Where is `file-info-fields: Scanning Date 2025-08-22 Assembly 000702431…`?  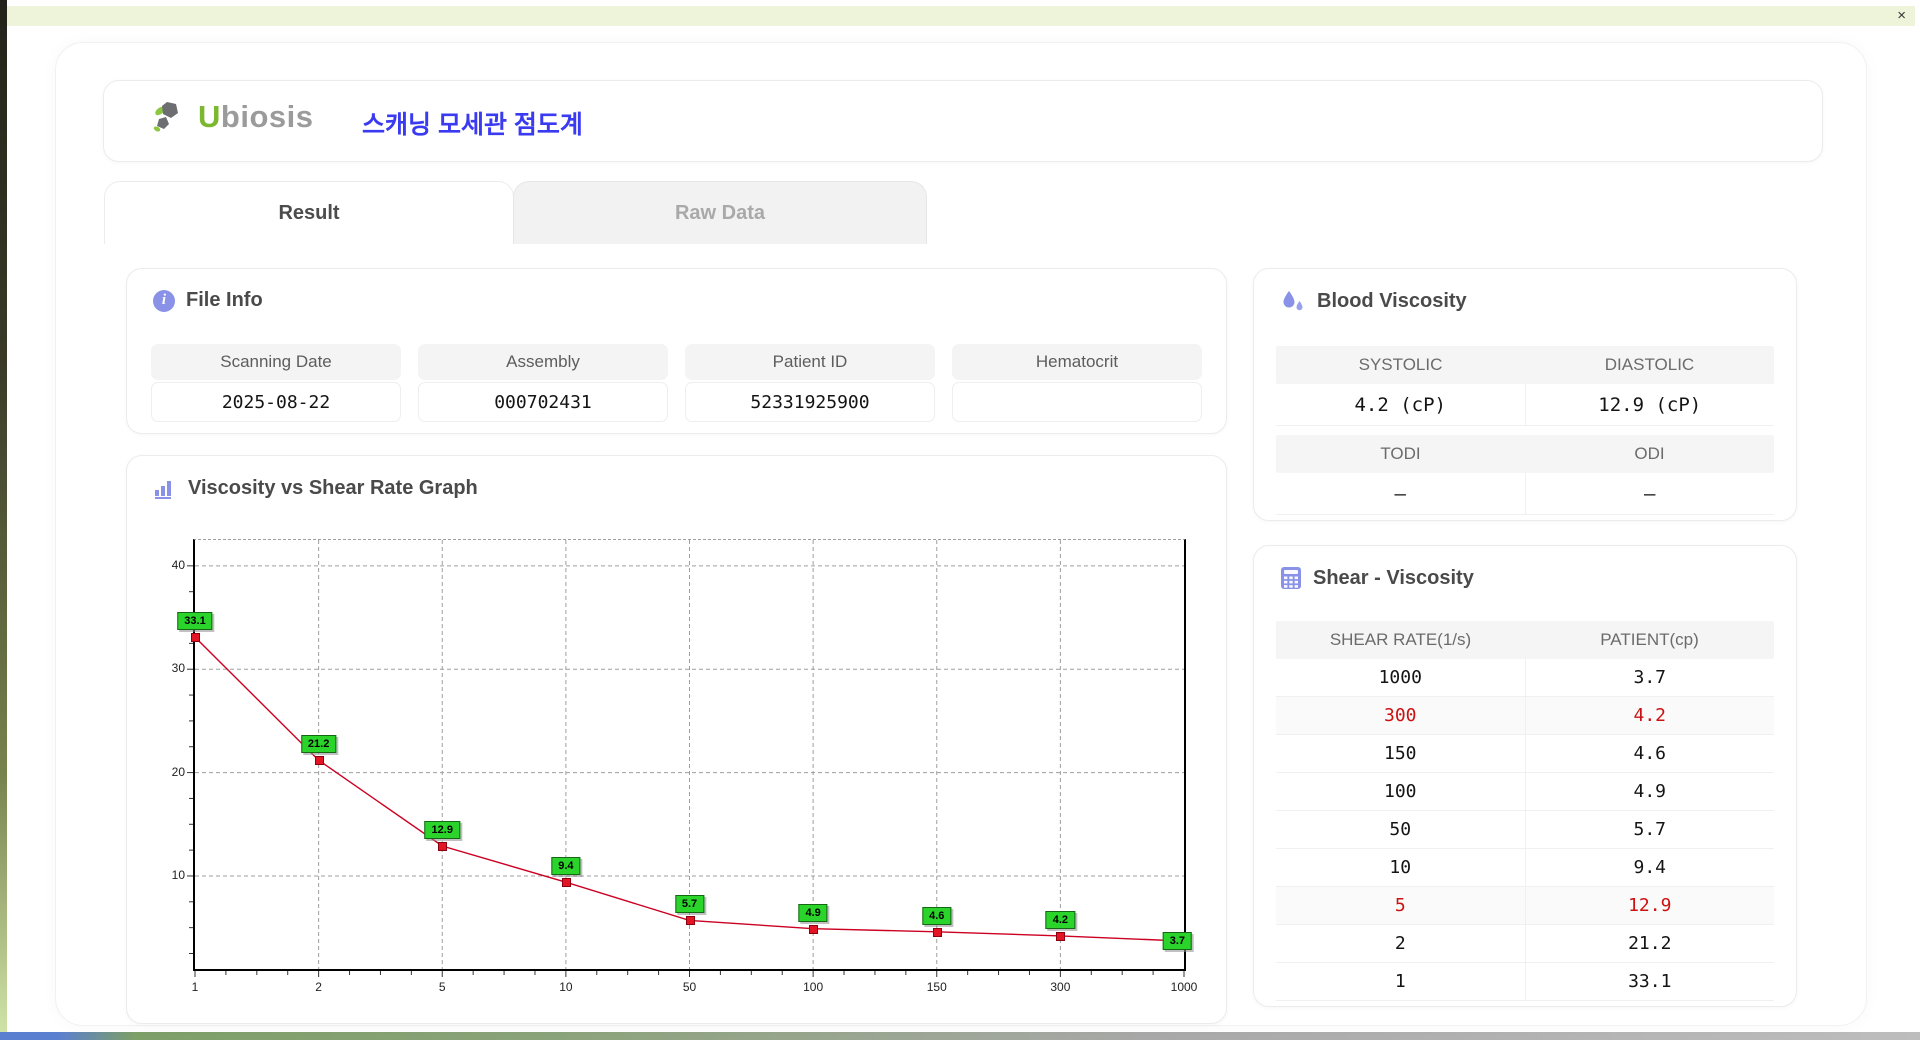 file-info-fields: Scanning Date 2025-08-22 Assembly 000702431… is located at coordinates (676, 383).